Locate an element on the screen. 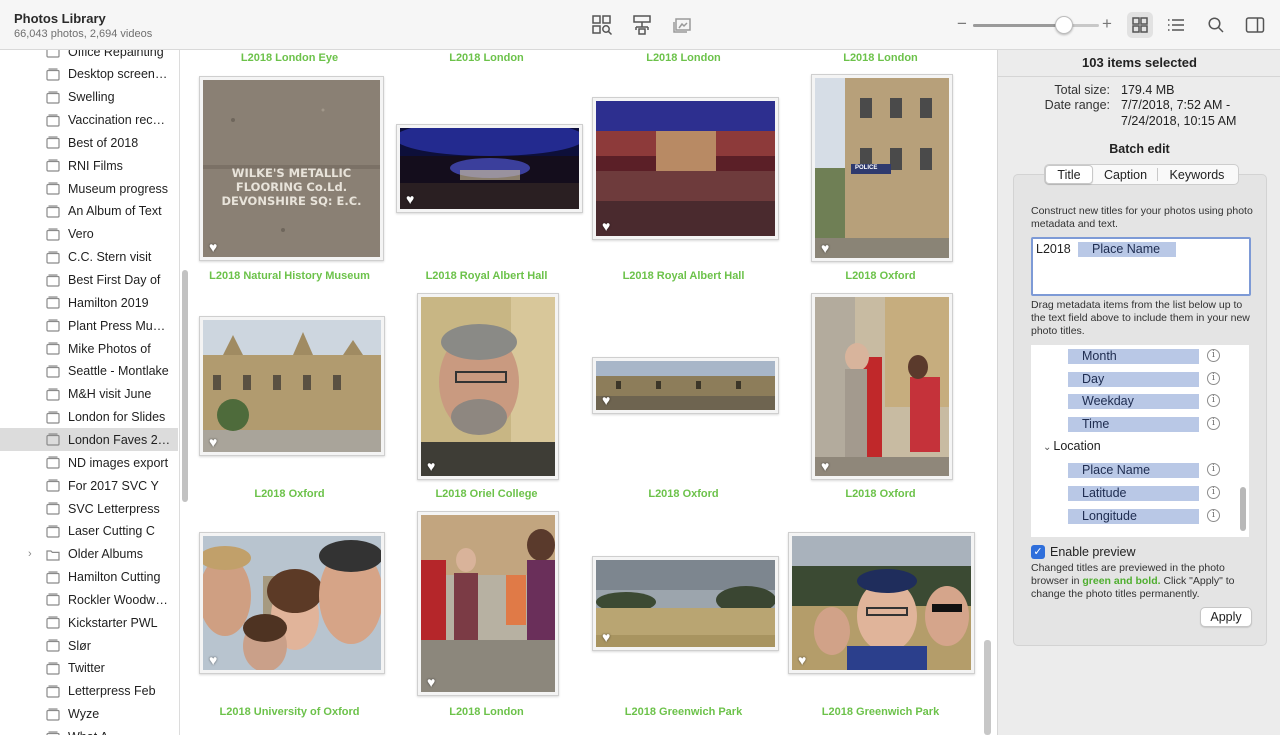  sidebar-album-item: C.C. Stern visit is located at coordinates (89, 257).